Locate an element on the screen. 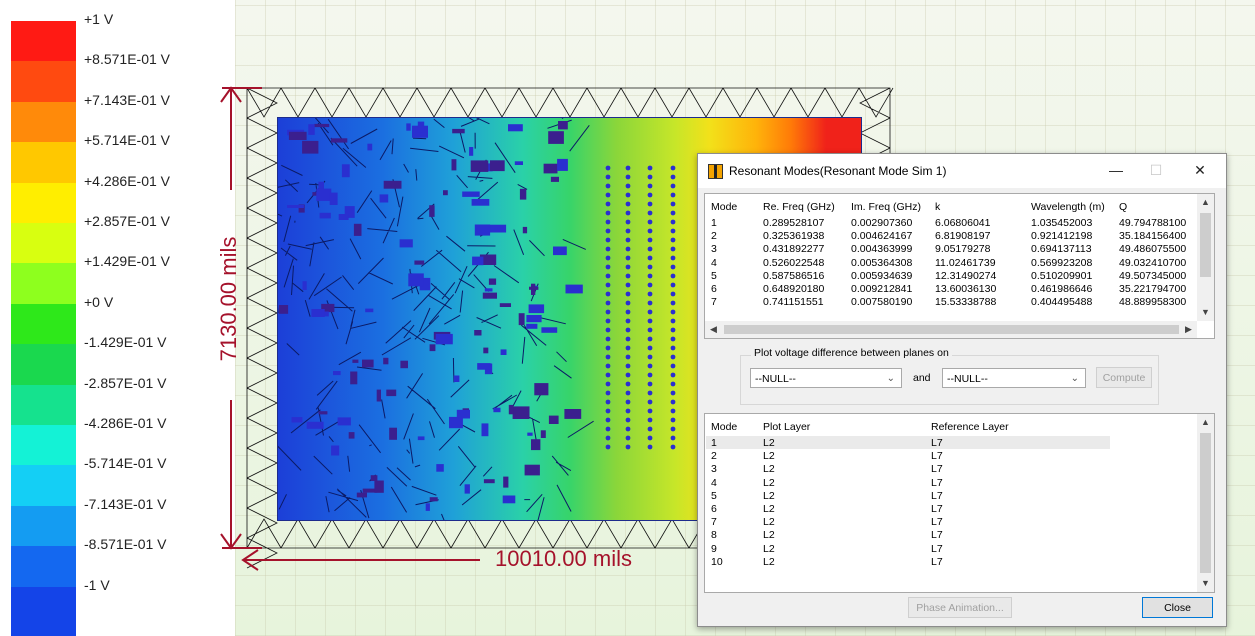  modes-table-cell: 2 is located at coordinates (714, 236).